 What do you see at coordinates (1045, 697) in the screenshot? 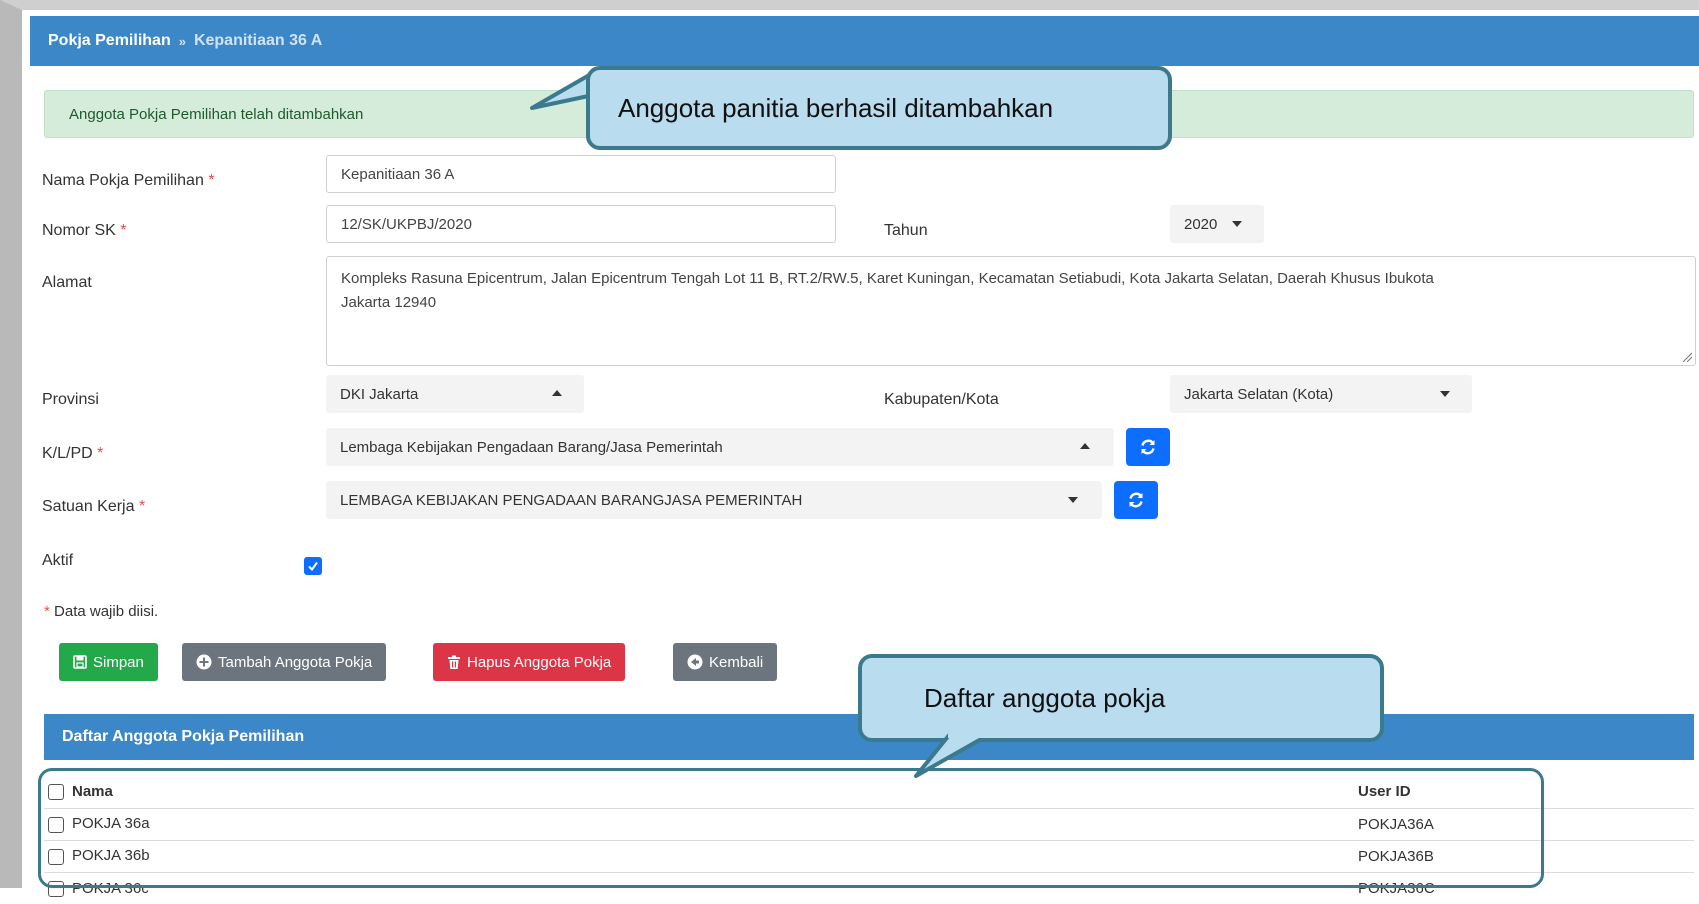
I see `list-callout-text: Daftar anggota pokja` at bounding box center [1045, 697].